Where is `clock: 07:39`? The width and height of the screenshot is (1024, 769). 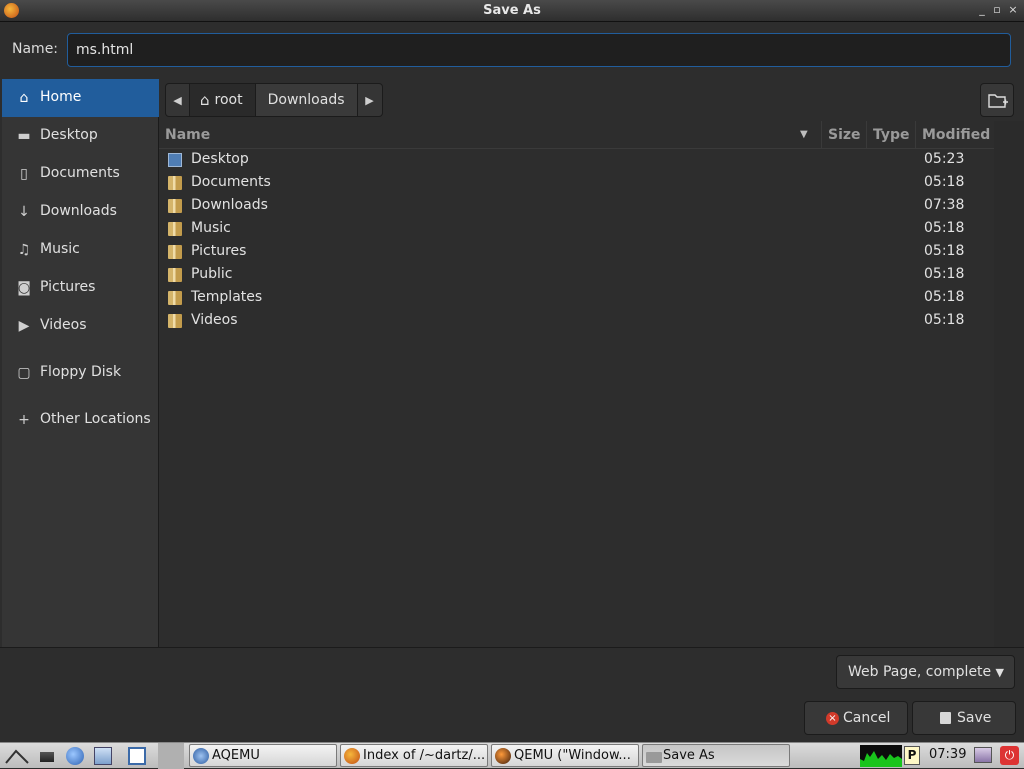
clock: 07:39 is located at coordinates (947, 754).